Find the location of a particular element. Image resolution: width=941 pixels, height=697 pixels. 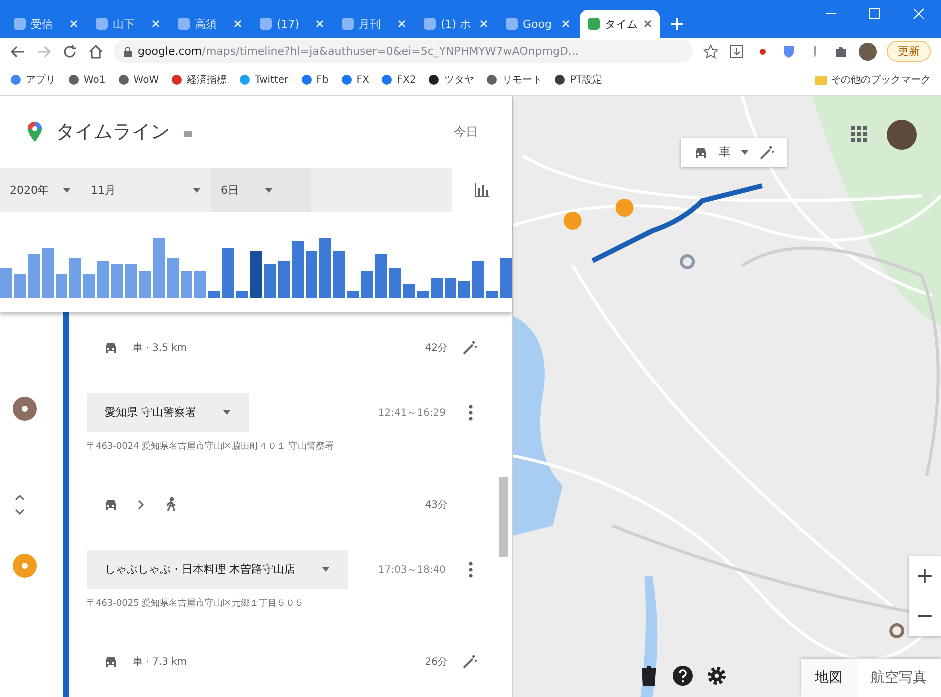

new-tab-icon is located at coordinates (677, 24).